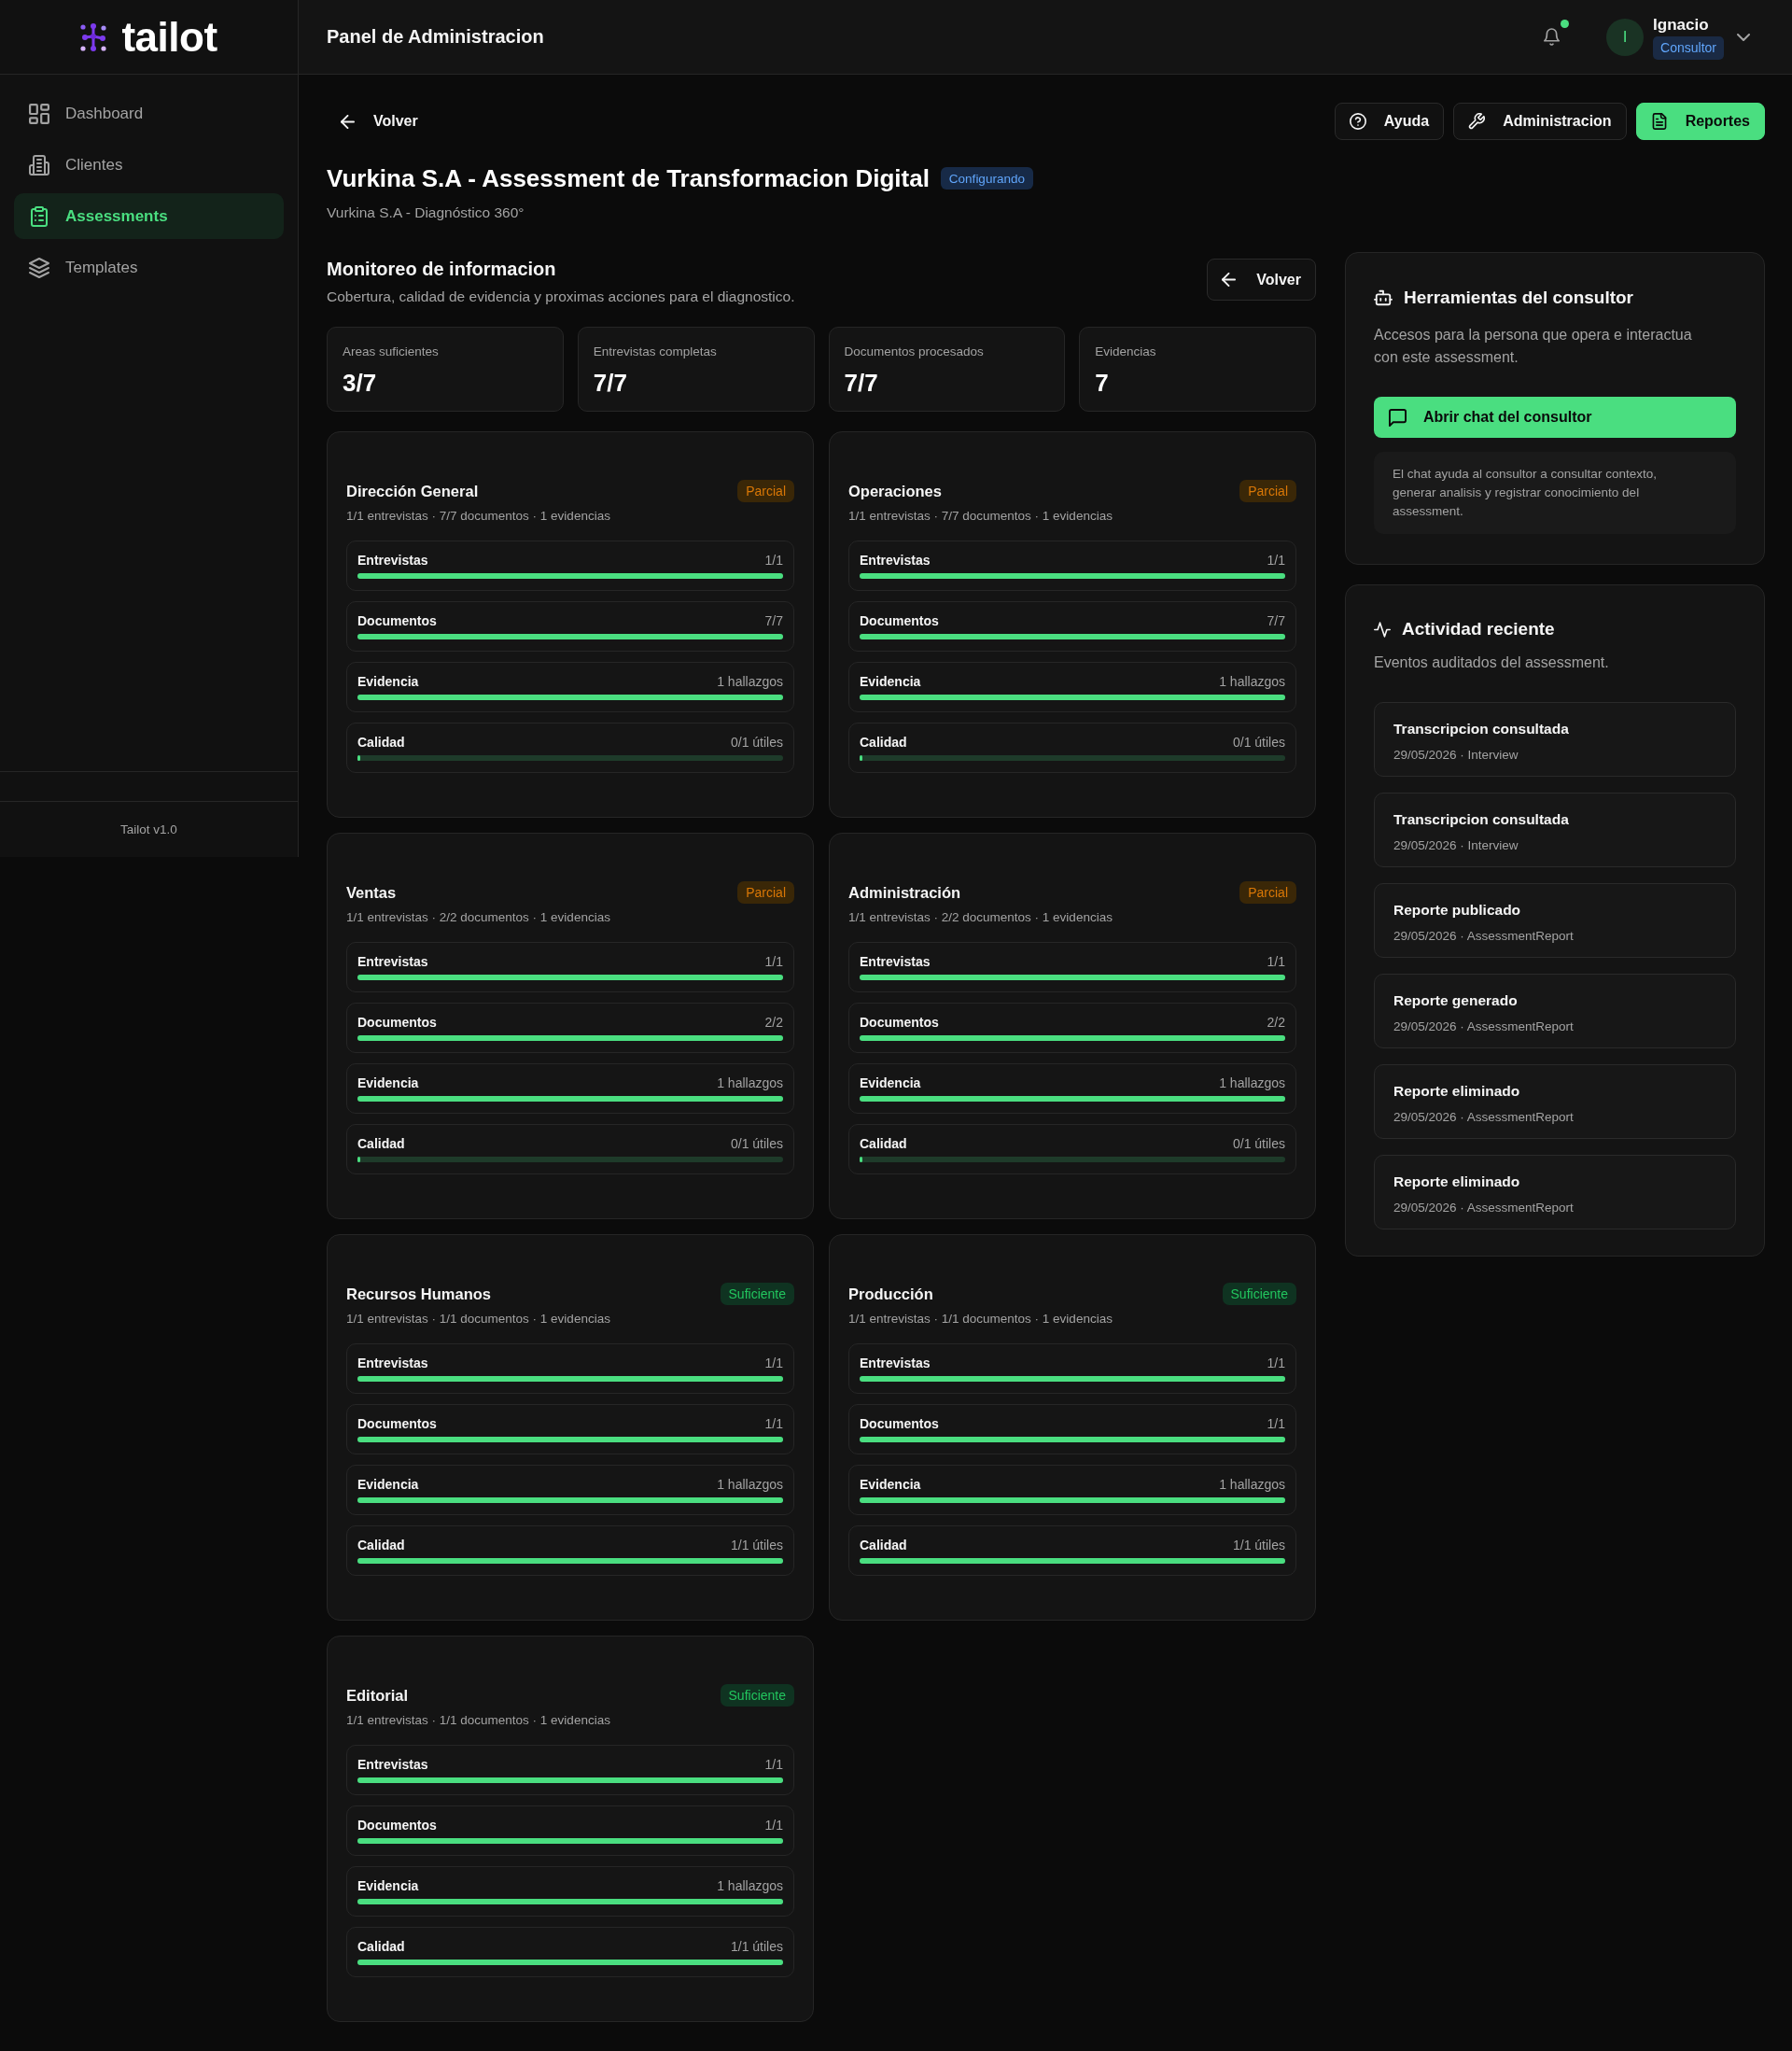 The width and height of the screenshot is (1792, 2051). I want to click on stat-value: 3/7, so click(360, 383).